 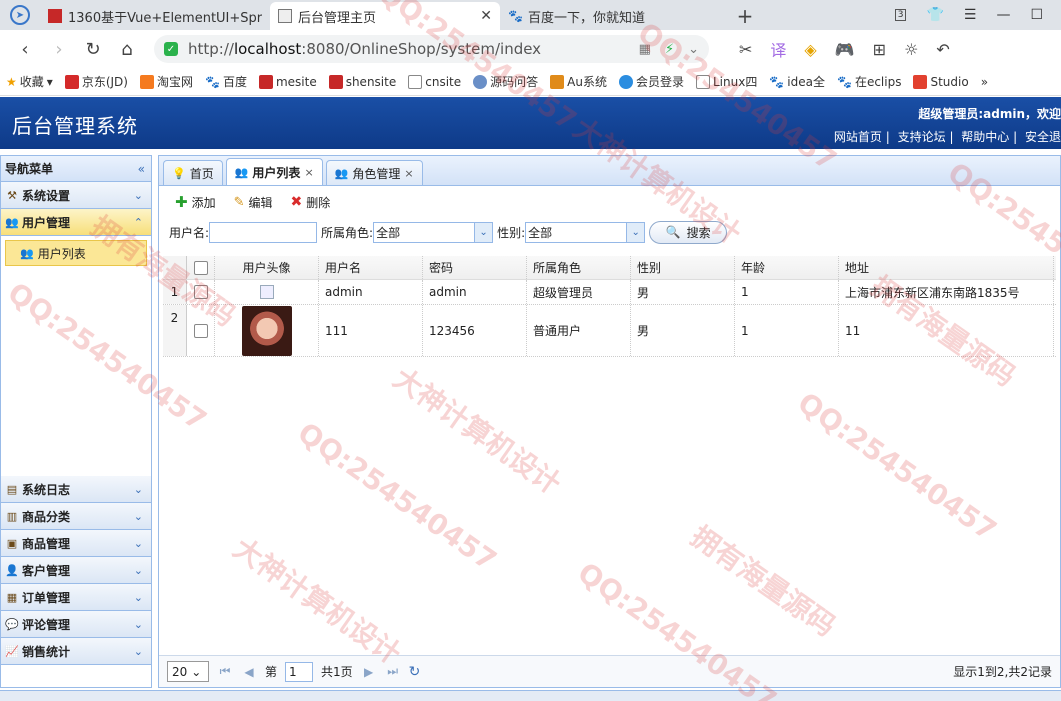 I want to click on link-home: 网站首页, so click(x=858, y=137).